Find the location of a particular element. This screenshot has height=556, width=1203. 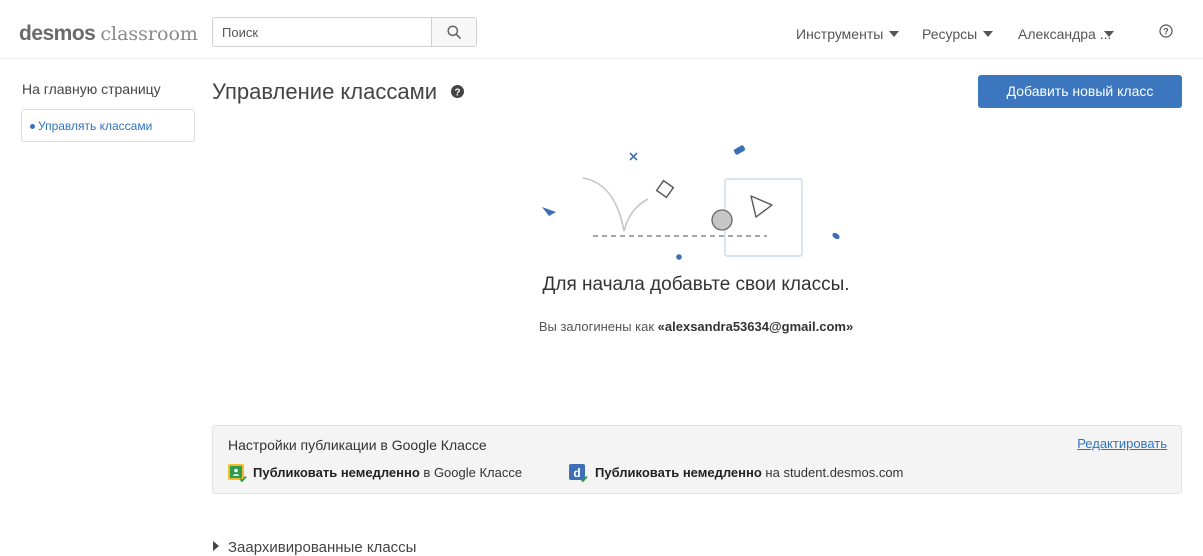

sidebar-home-link: На главную страницу is located at coordinates (91, 89).